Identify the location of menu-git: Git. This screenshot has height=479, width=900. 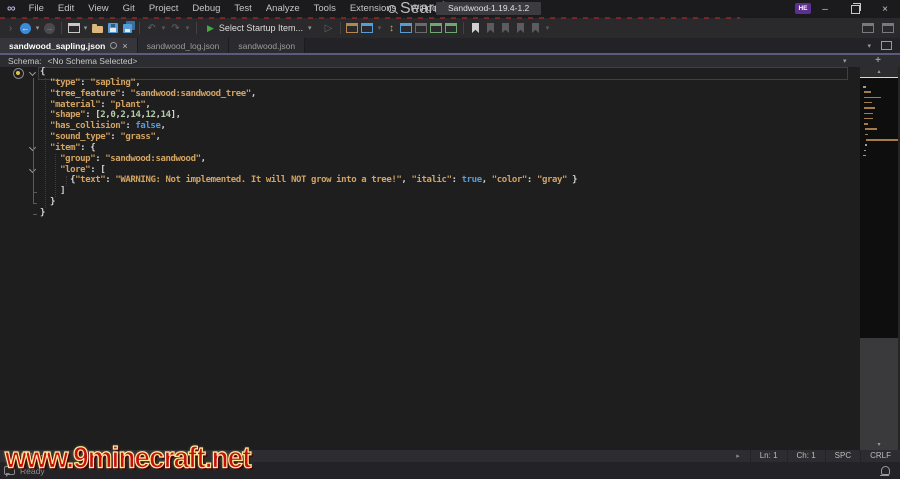
(129, 9).